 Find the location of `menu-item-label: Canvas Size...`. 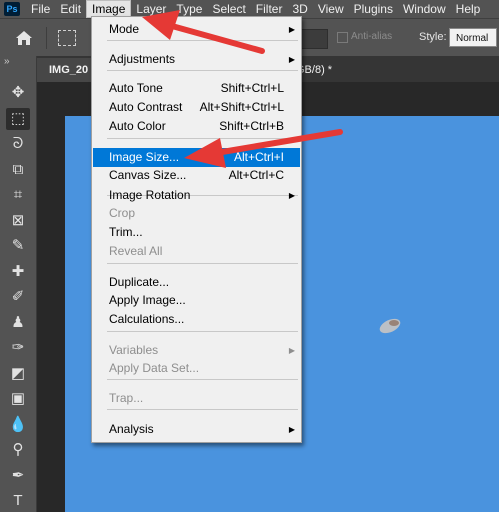

menu-item-label: Canvas Size... is located at coordinates (148, 175).